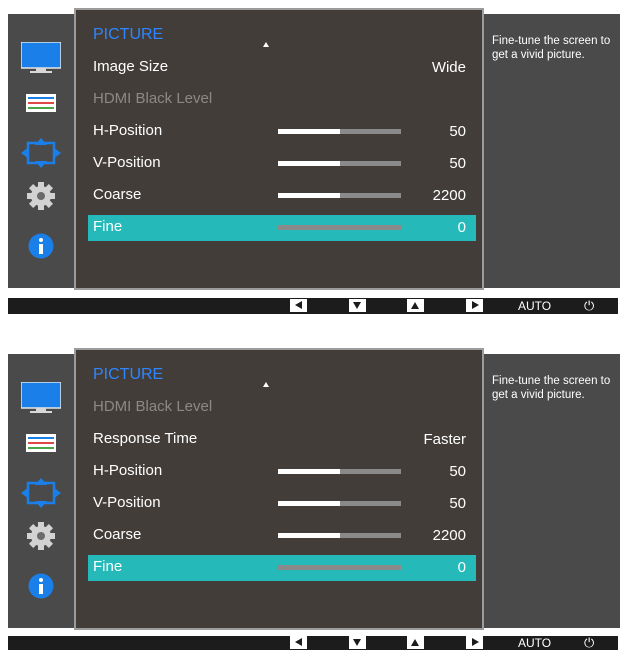  What do you see at coordinates (145, 438) in the screenshot?
I see `menu-item-label: Response Time` at bounding box center [145, 438].